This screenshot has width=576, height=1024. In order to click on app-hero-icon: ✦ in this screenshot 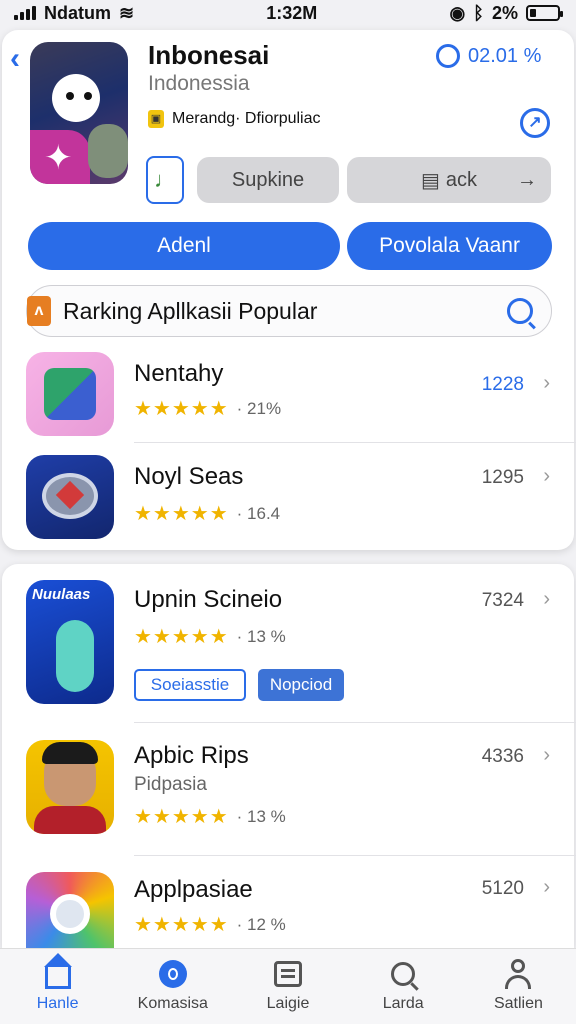, I will do `click(79, 113)`.